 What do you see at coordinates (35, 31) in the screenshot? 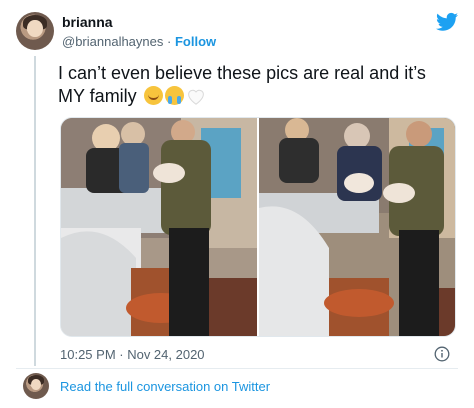
I see `avatar` at bounding box center [35, 31].